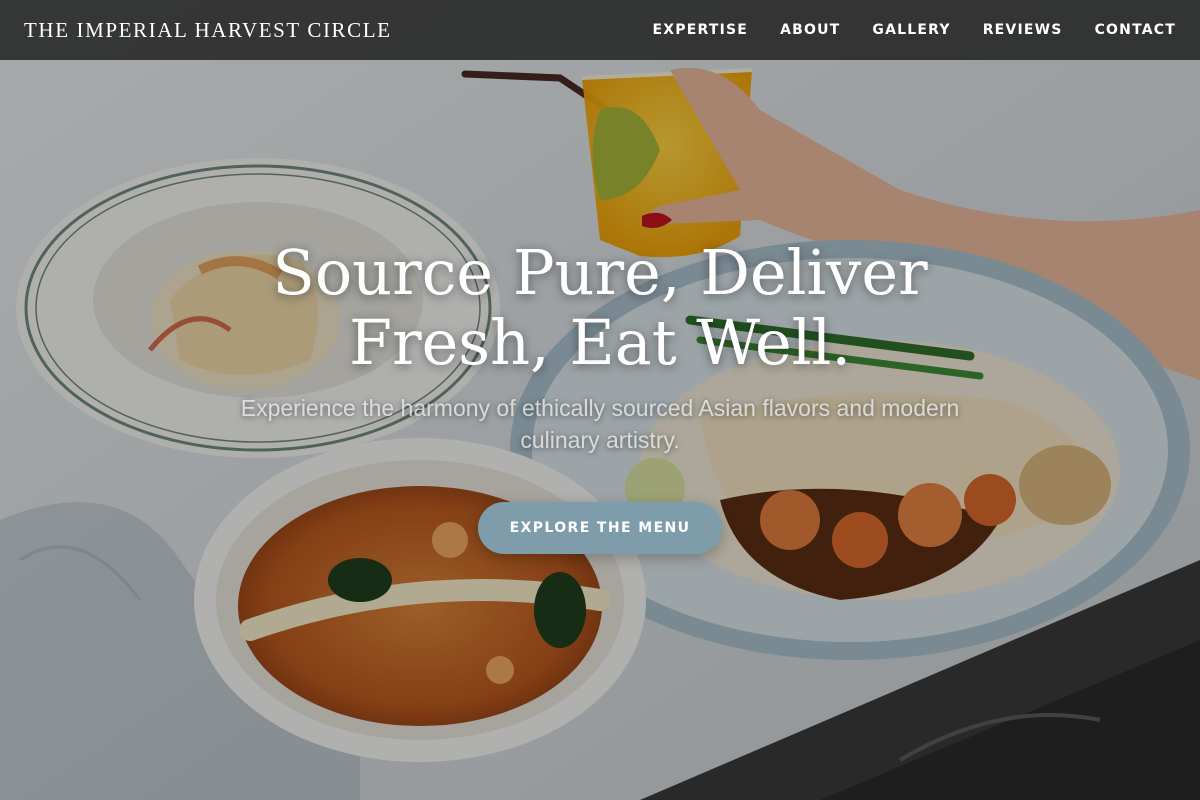 The image size is (1200, 800). I want to click on explore-menu-button: EXPLORE THE MENU, so click(600, 528).